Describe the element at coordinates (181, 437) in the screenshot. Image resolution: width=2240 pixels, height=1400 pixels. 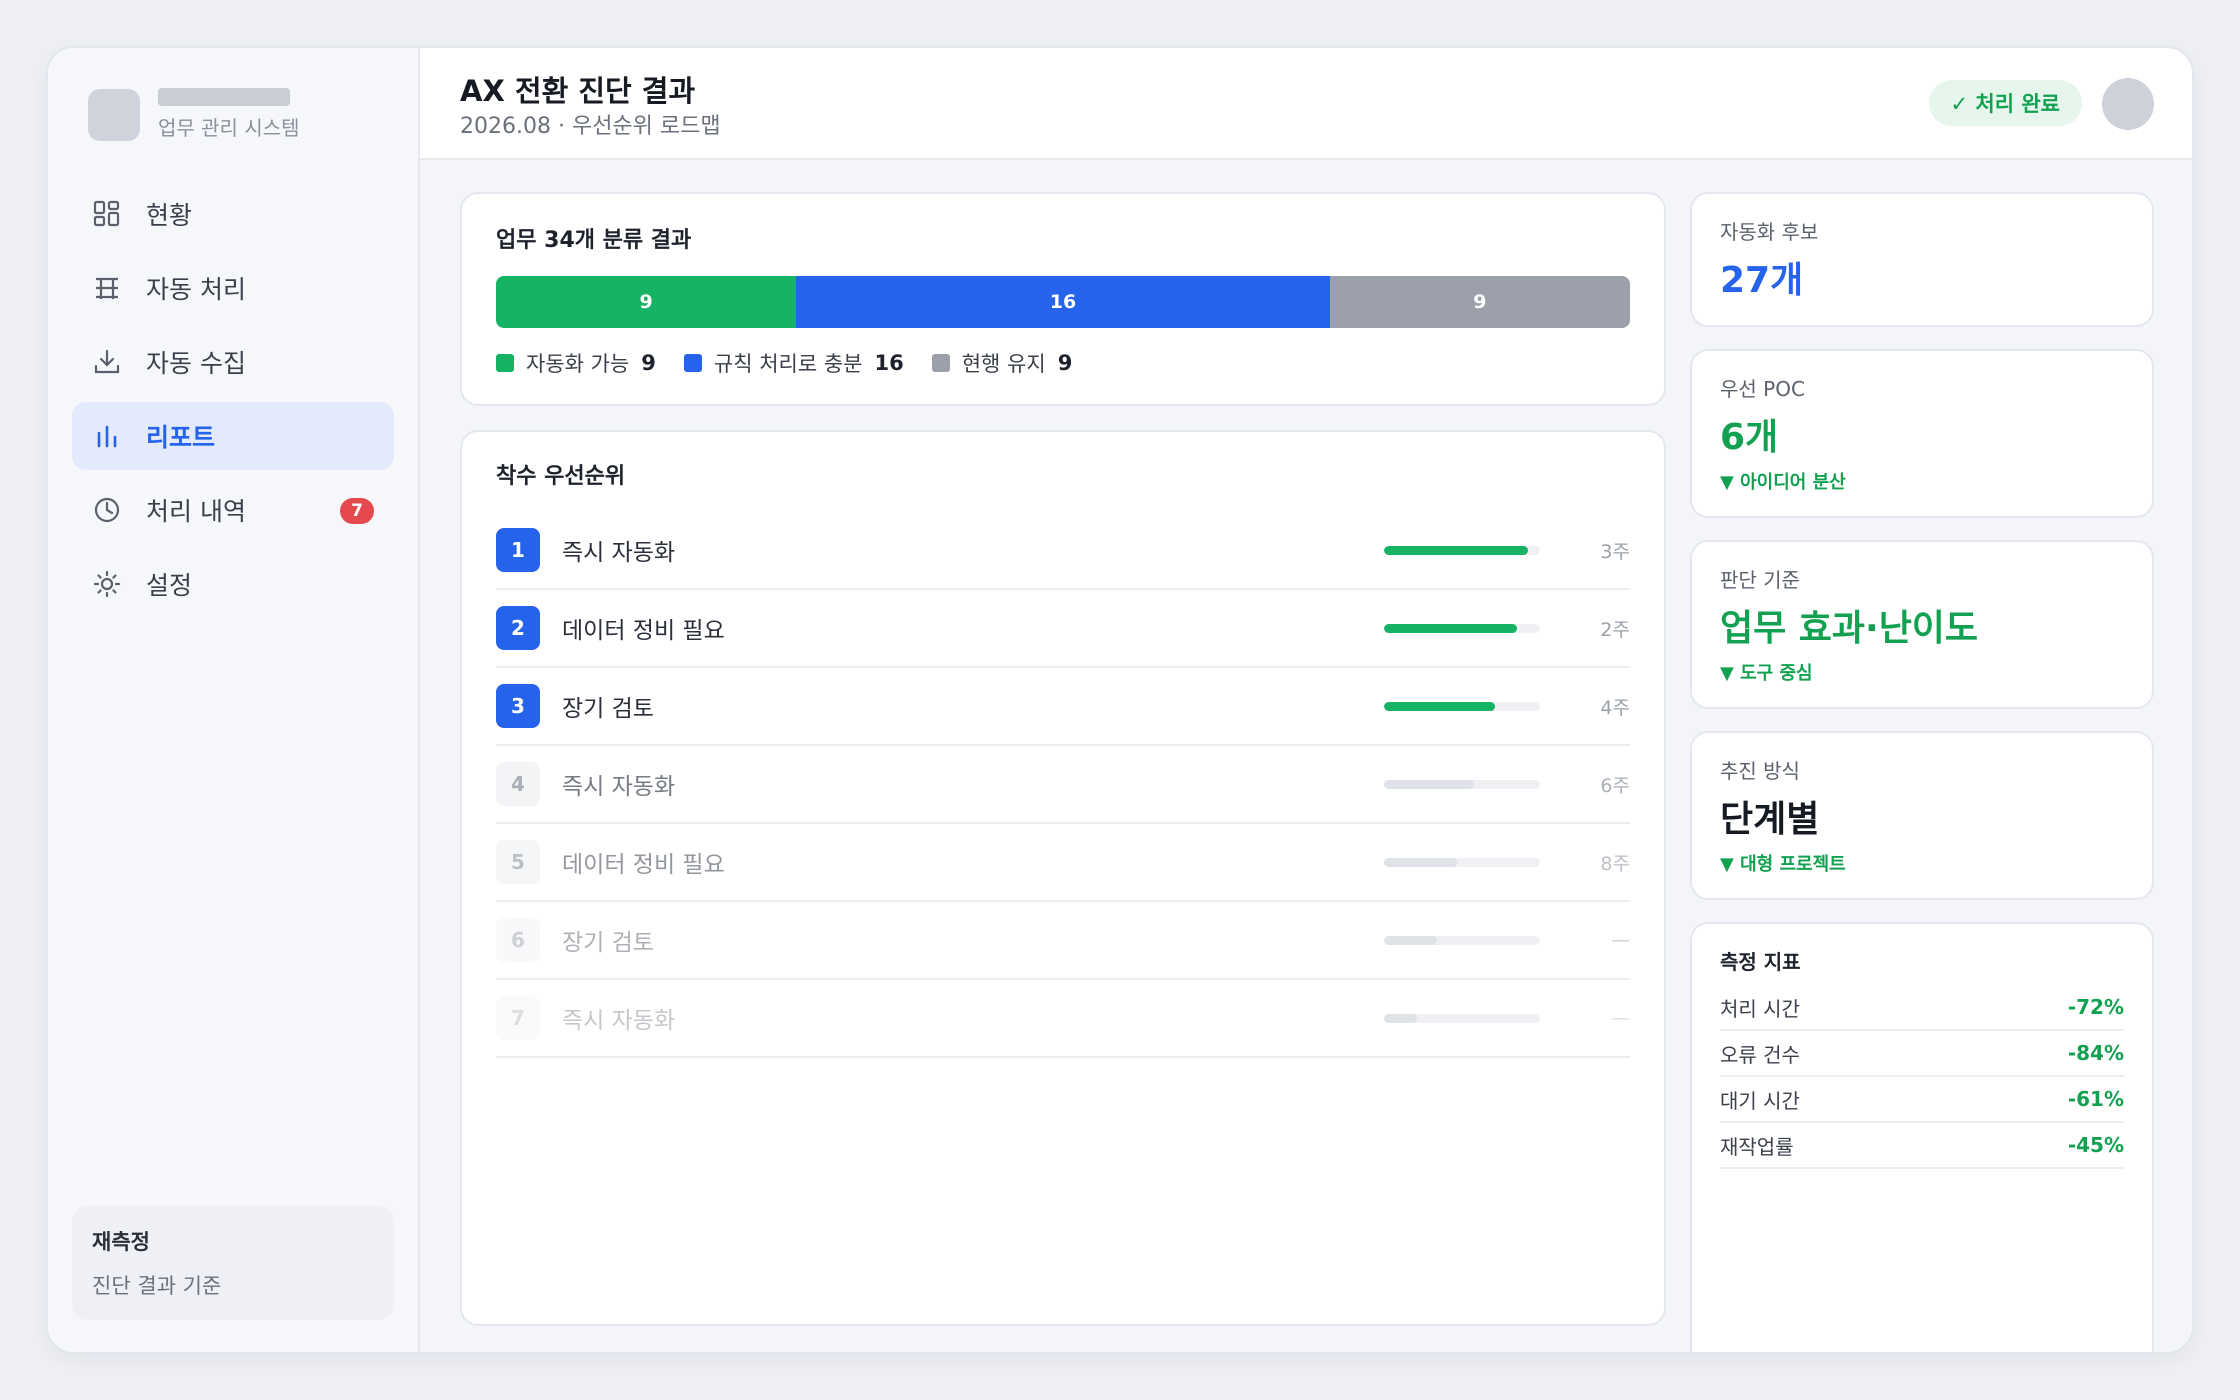
I see `sidebar-item-label: 리포트` at that location.